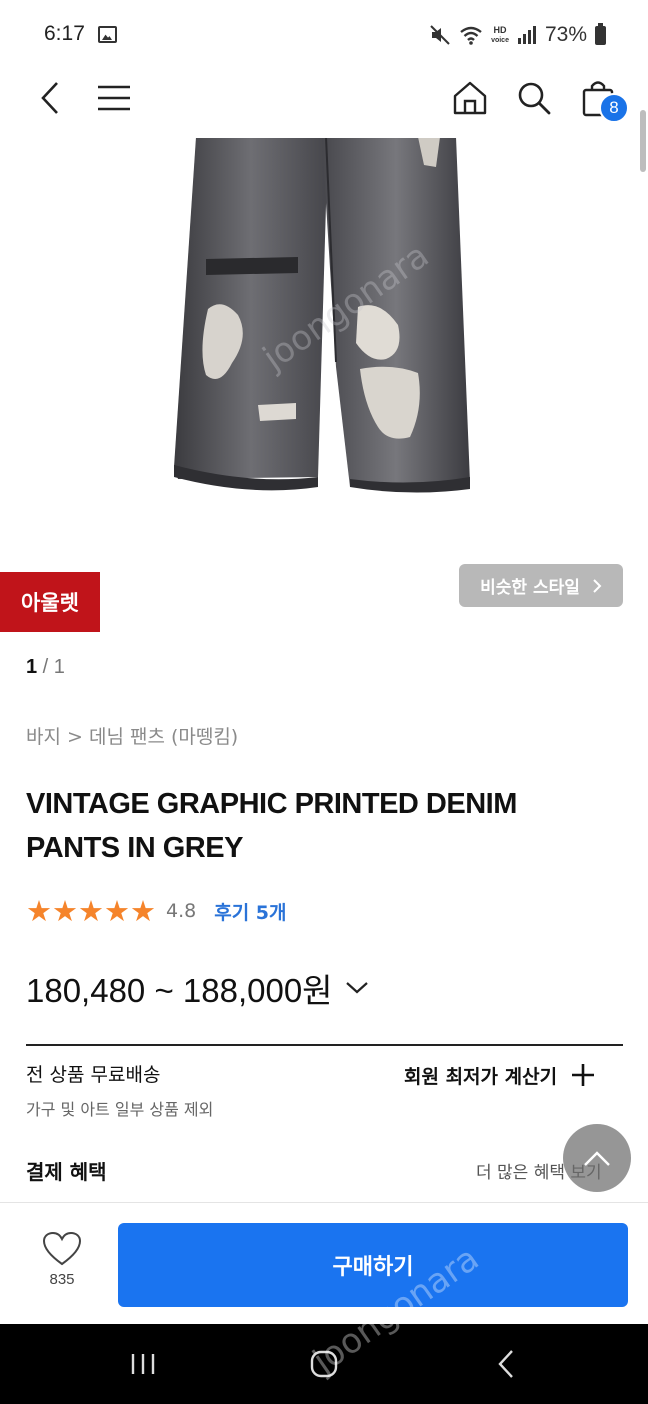  Describe the element at coordinates (91, 910) in the screenshot. I see `rating-stars: ★★★★★` at that location.